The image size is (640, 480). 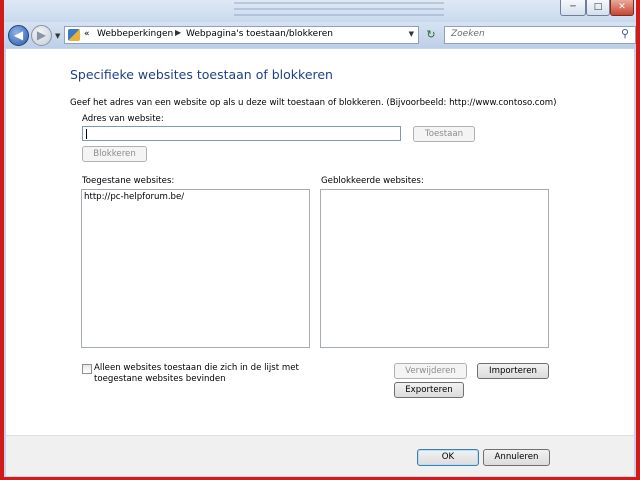 I want to click on background-window-ghost, so click(x=339, y=11).